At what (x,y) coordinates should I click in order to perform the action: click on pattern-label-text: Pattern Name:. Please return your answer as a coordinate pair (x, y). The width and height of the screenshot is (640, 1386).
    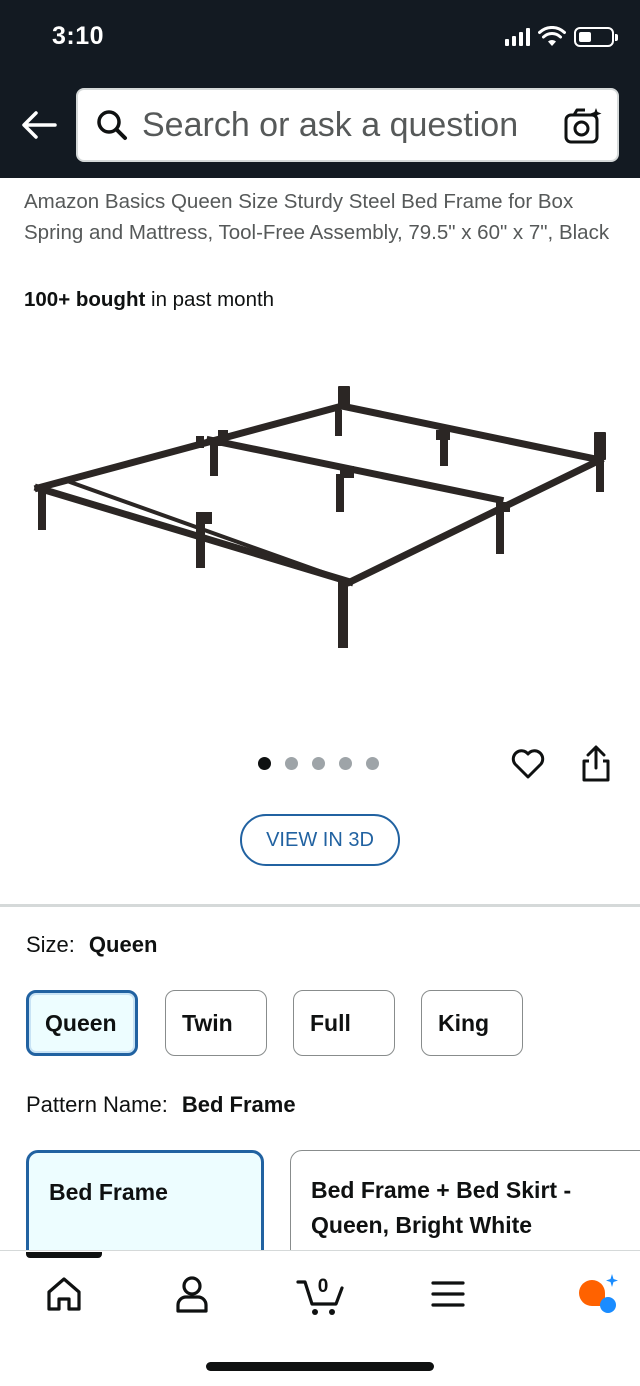
    Looking at the image, I should click on (97, 1104).